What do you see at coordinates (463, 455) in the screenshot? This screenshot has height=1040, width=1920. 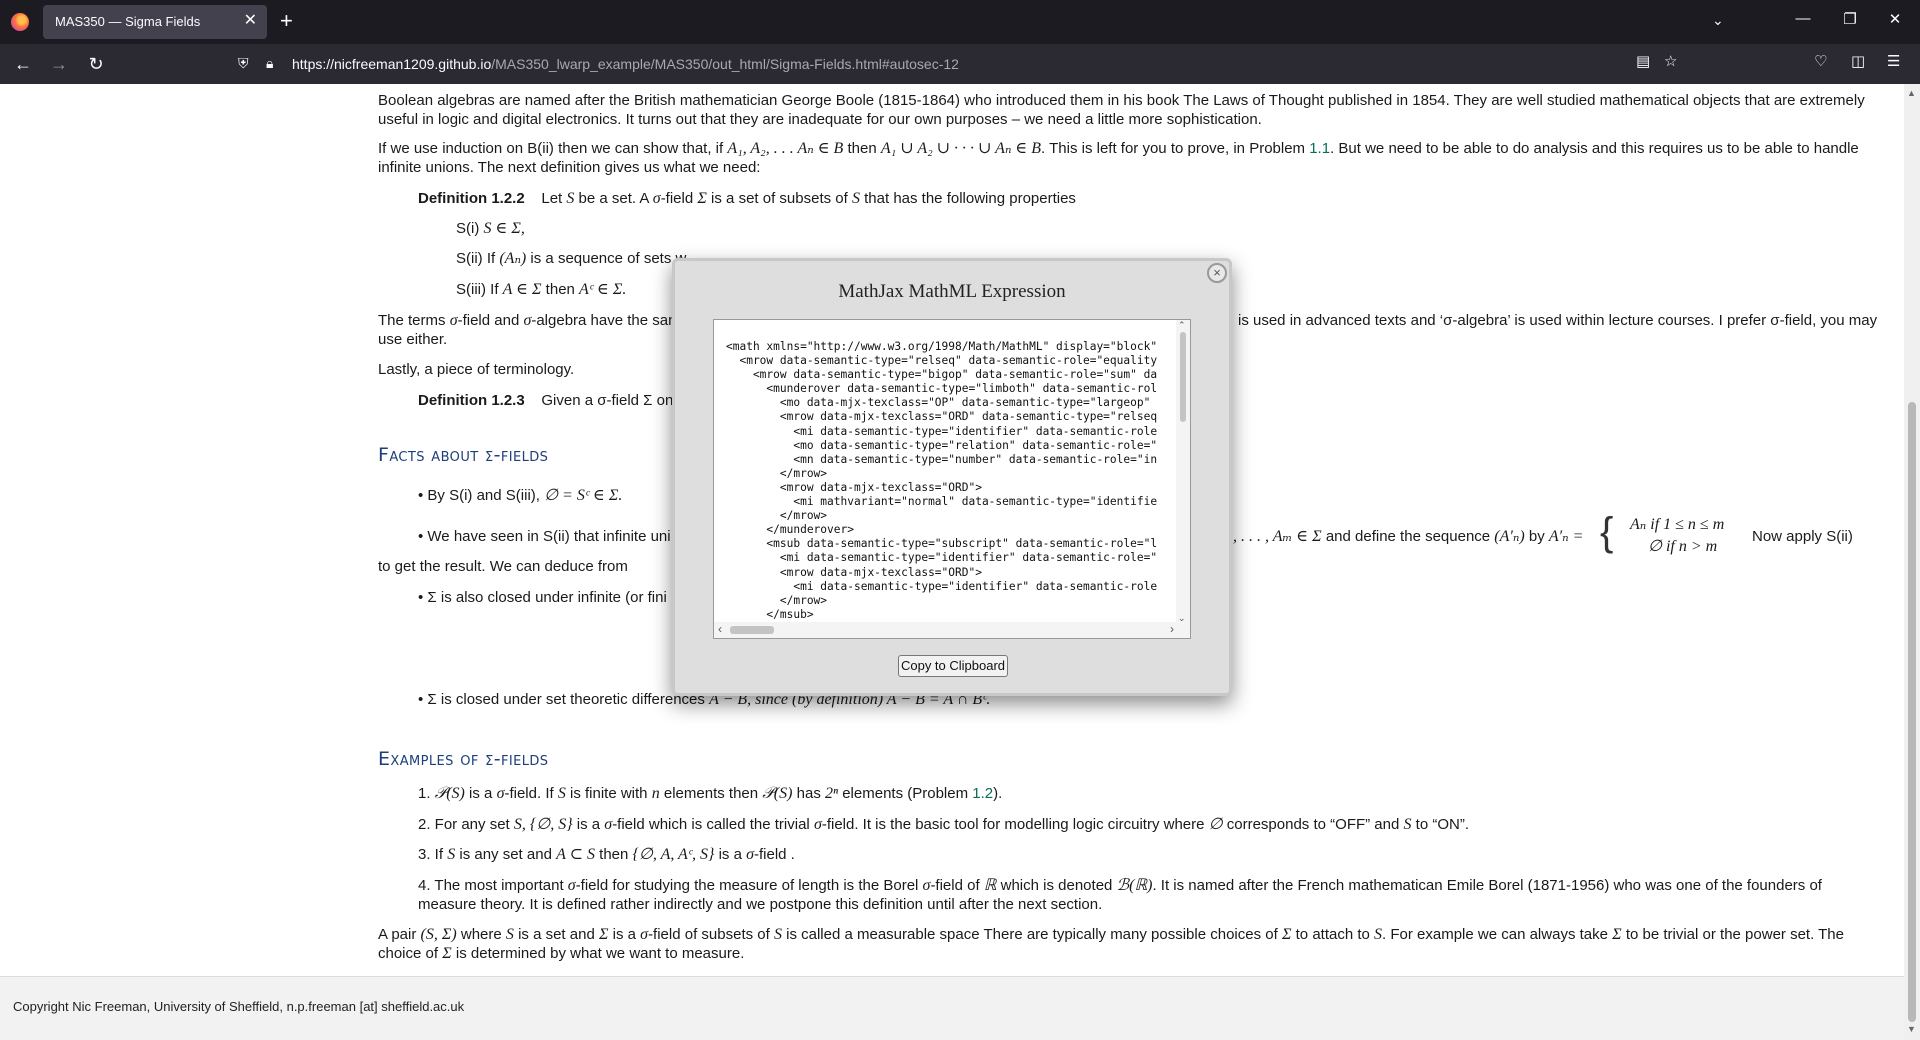 I see `heading-facts: Facts about σ-fields` at bounding box center [463, 455].